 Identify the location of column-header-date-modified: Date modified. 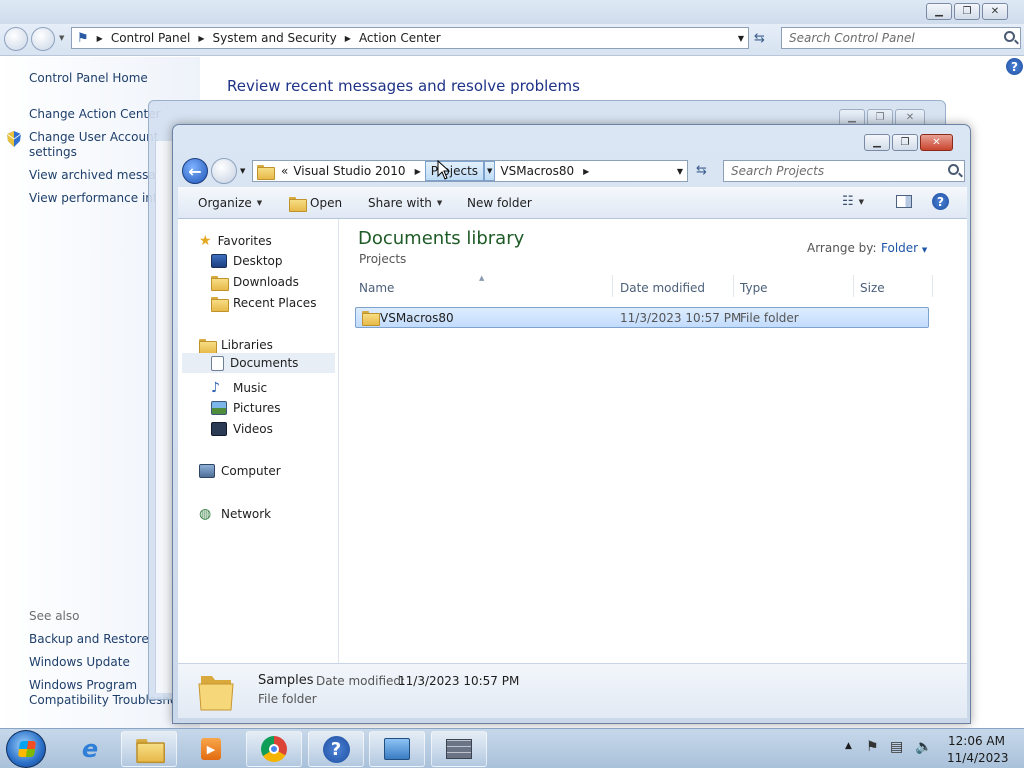
(662, 288).